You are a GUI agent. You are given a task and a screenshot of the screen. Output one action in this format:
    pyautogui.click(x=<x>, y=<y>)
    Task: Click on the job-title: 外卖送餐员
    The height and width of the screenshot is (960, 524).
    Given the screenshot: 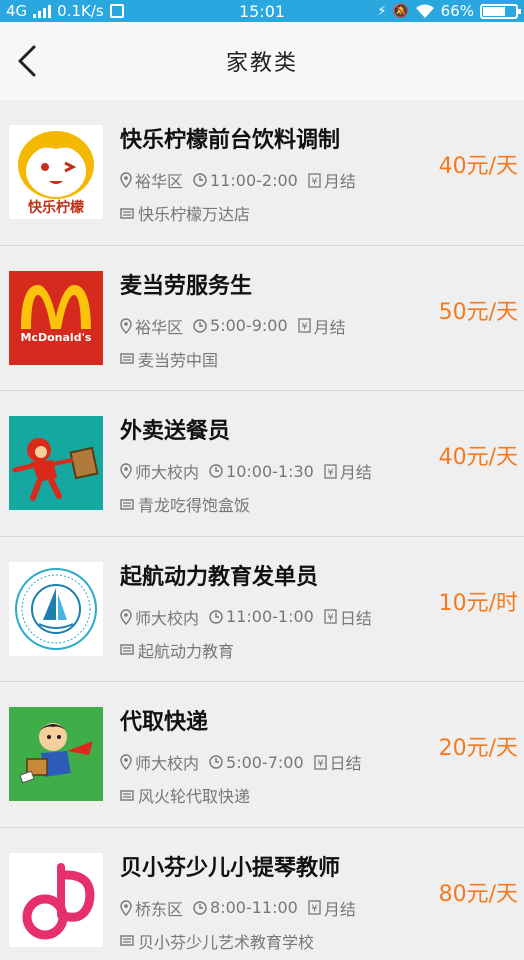 What is the action you would take?
    pyautogui.click(x=175, y=431)
    